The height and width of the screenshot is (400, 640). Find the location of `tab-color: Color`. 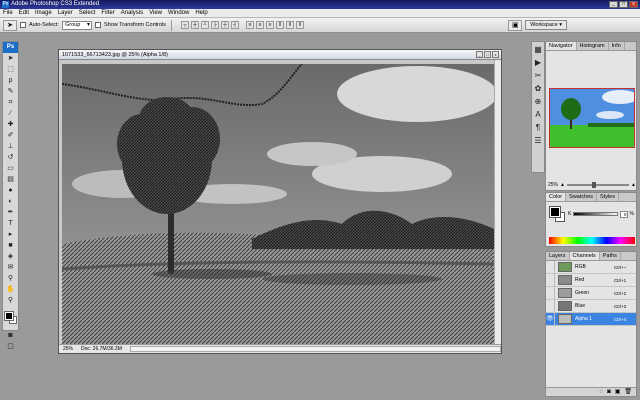

tab-color: Color is located at coordinates (556, 197).